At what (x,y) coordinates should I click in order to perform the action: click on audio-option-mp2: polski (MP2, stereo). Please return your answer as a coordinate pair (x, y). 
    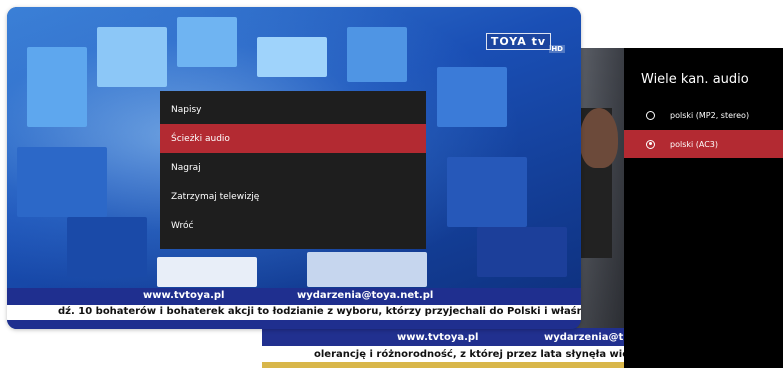
    Looking at the image, I should click on (703, 115).